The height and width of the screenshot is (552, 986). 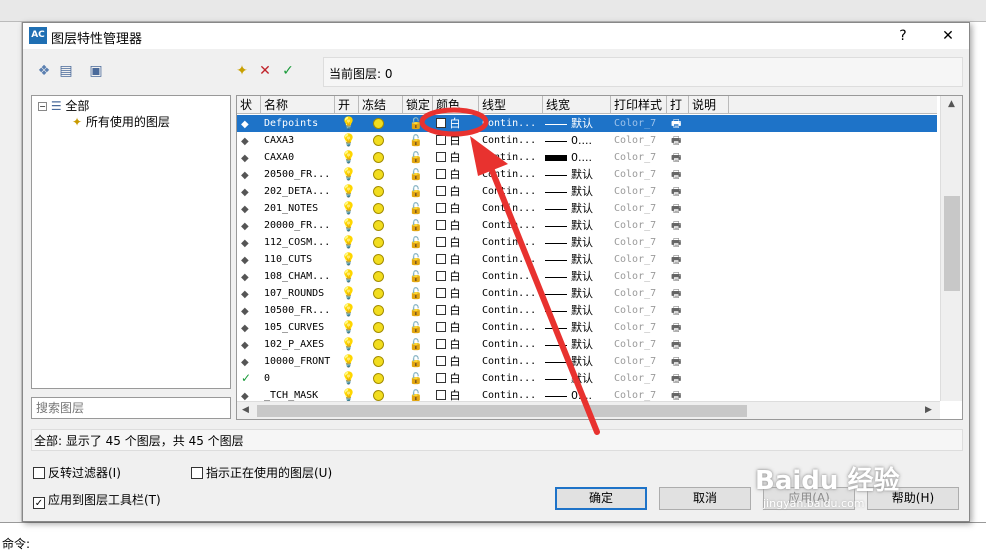 What do you see at coordinates (131, 242) in the screenshot?
I see `filter-tree: − ☰ 全部 ✦ 所有使用的图层` at bounding box center [131, 242].